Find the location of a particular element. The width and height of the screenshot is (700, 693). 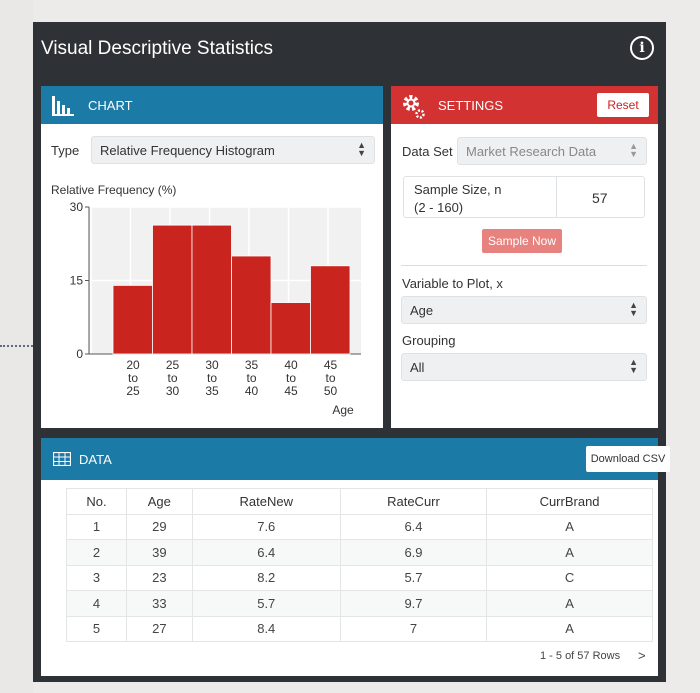

table-row: 2 39 6.4 6.9 A is located at coordinates (359, 552).